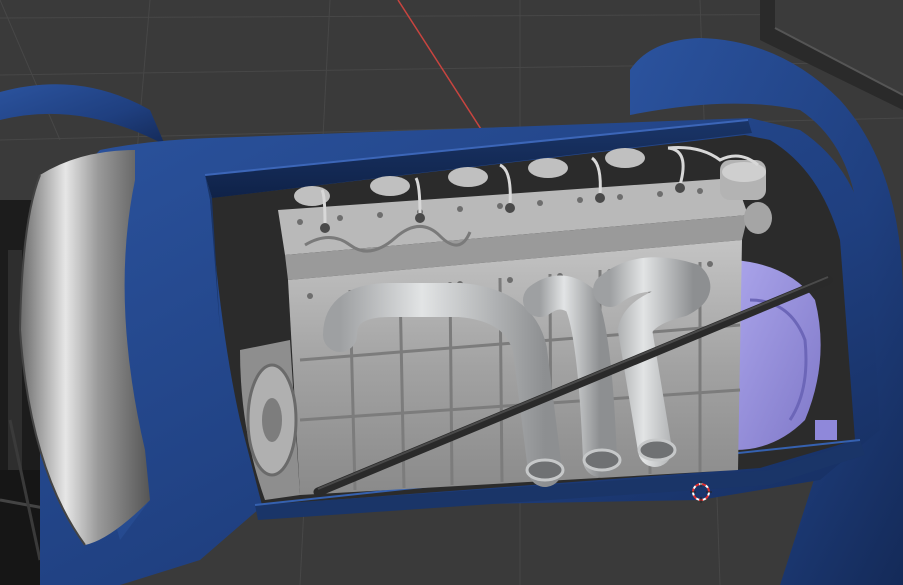 The image size is (903, 585). What do you see at coordinates (701, 492) in the screenshot?
I see `3d-cursor-icon` at bounding box center [701, 492].